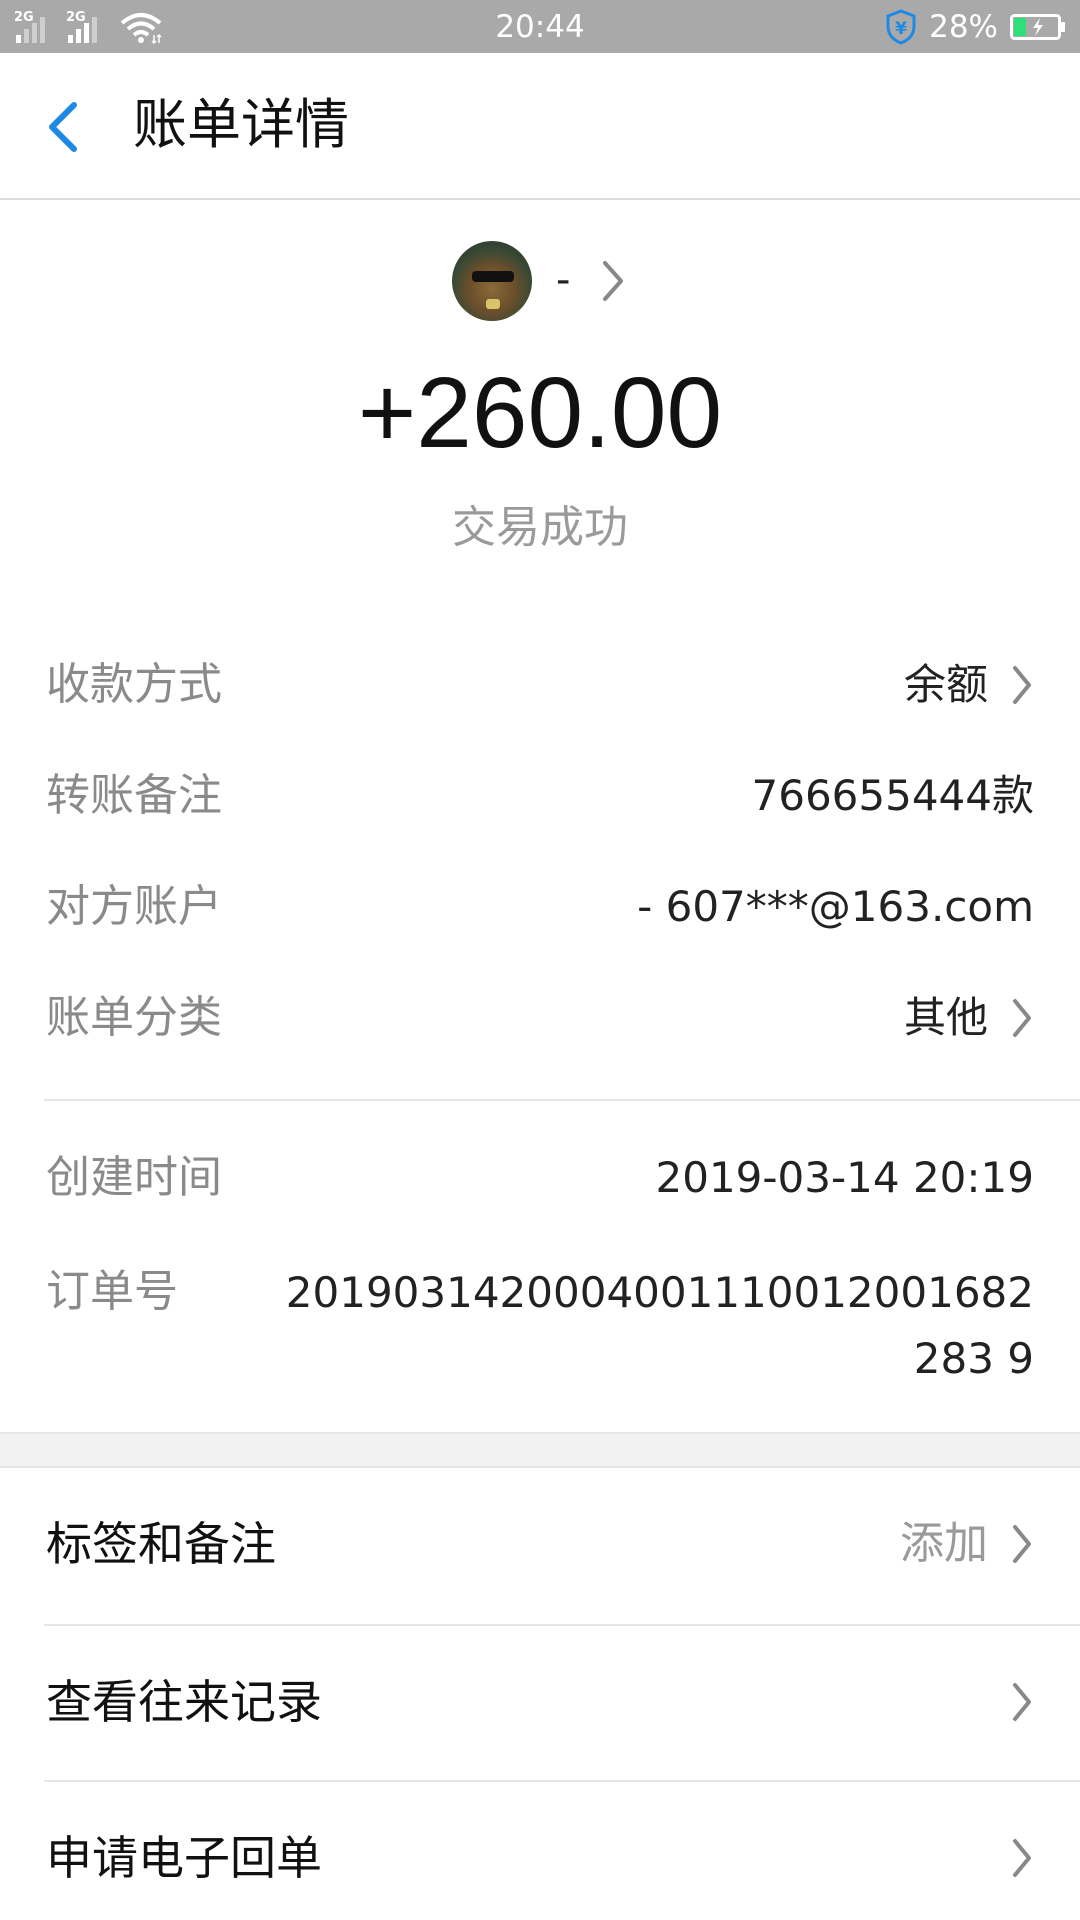 This screenshot has height=1920, width=1080. Describe the element at coordinates (893, 795) in the screenshot. I see `detail-value: 766655444款` at that location.